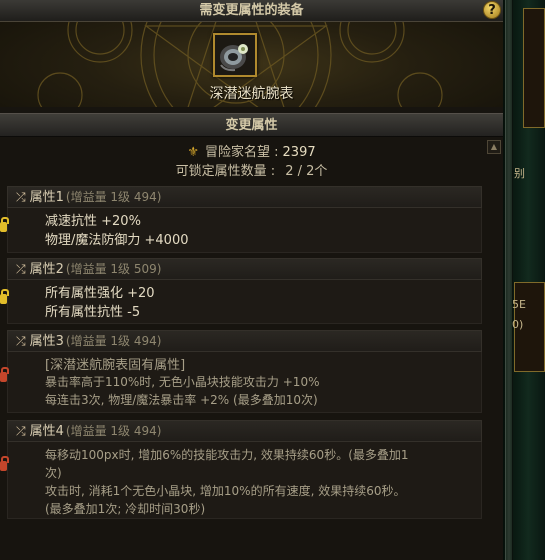  What do you see at coordinates (117, 240) in the screenshot?
I see `attribute-1-line-2: 物理/魔法防御力 +4000` at bounding box center [117, 240].